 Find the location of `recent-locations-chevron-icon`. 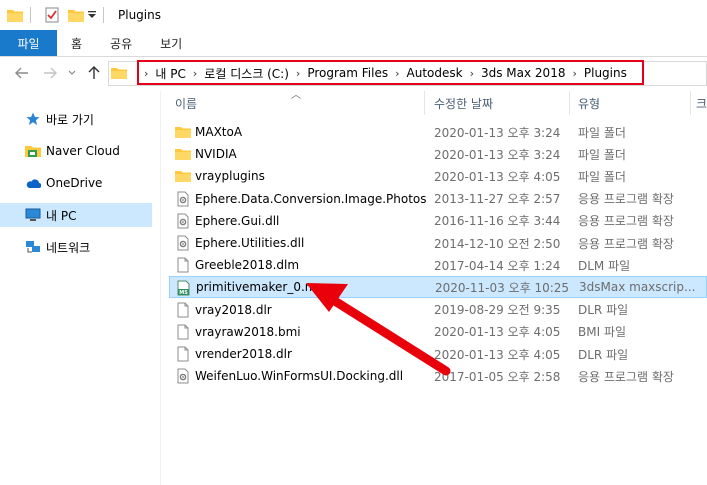

recent-locations-chevron-icon is located at coordinates (72, 73).